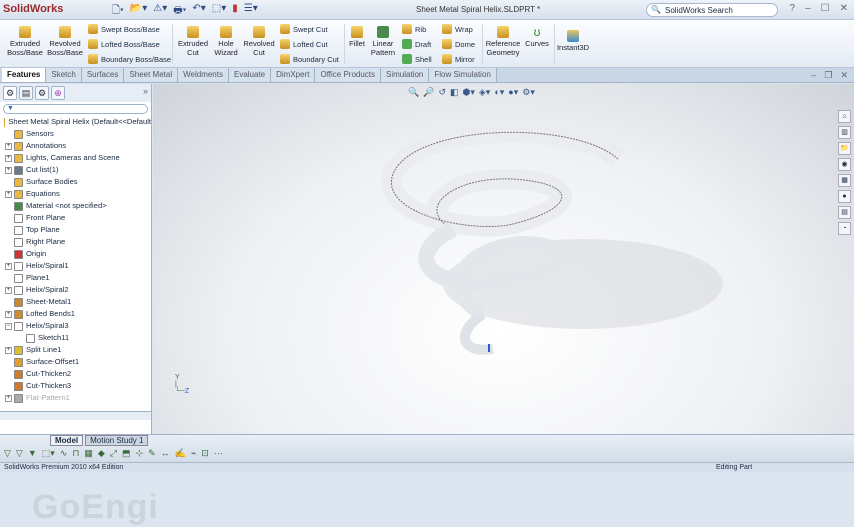  I want to click on tab-features: Features, so click(24, 75).